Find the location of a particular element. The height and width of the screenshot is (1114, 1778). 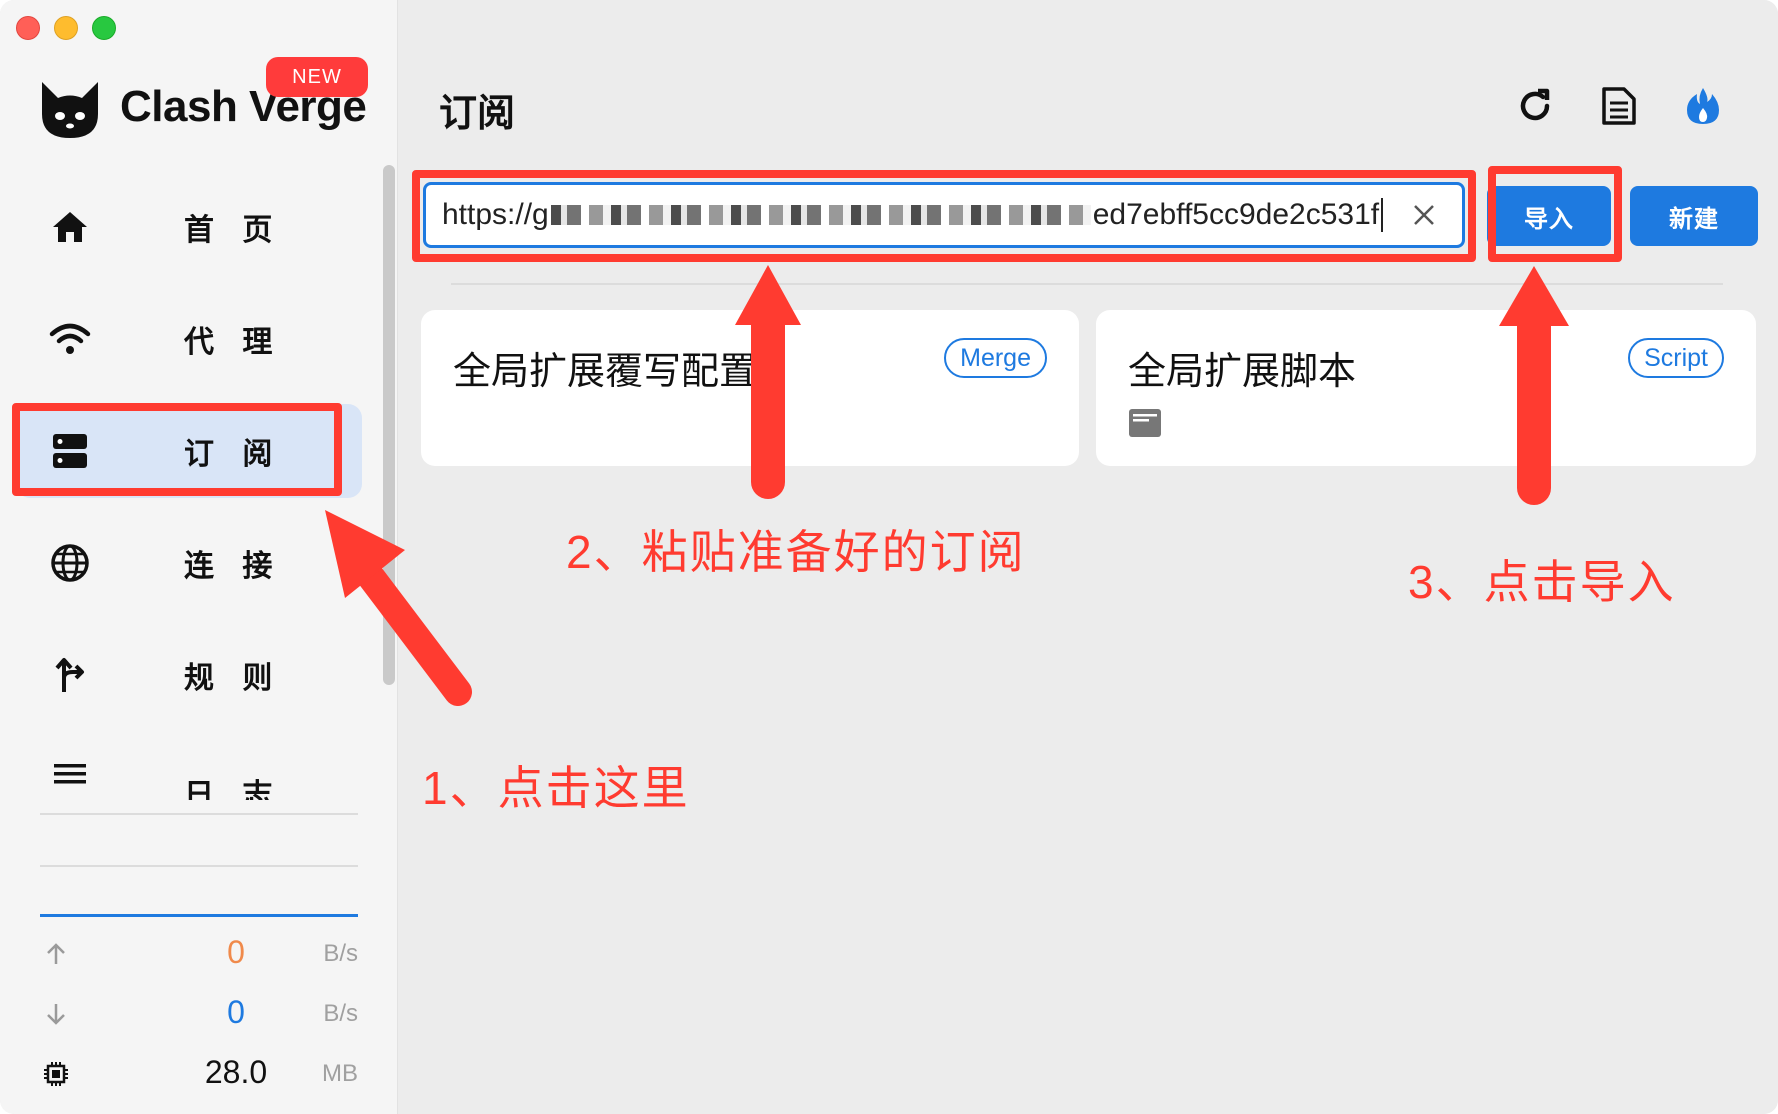

sidebar-item-connections: 连 接 is located at coordinates (189, 563).